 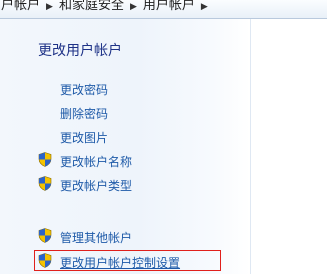 What do you see at coordinates (96, 161) in the screenshot?
I see `change-account-name-link: 更改帐户名称` at bounding box center [96, 161].